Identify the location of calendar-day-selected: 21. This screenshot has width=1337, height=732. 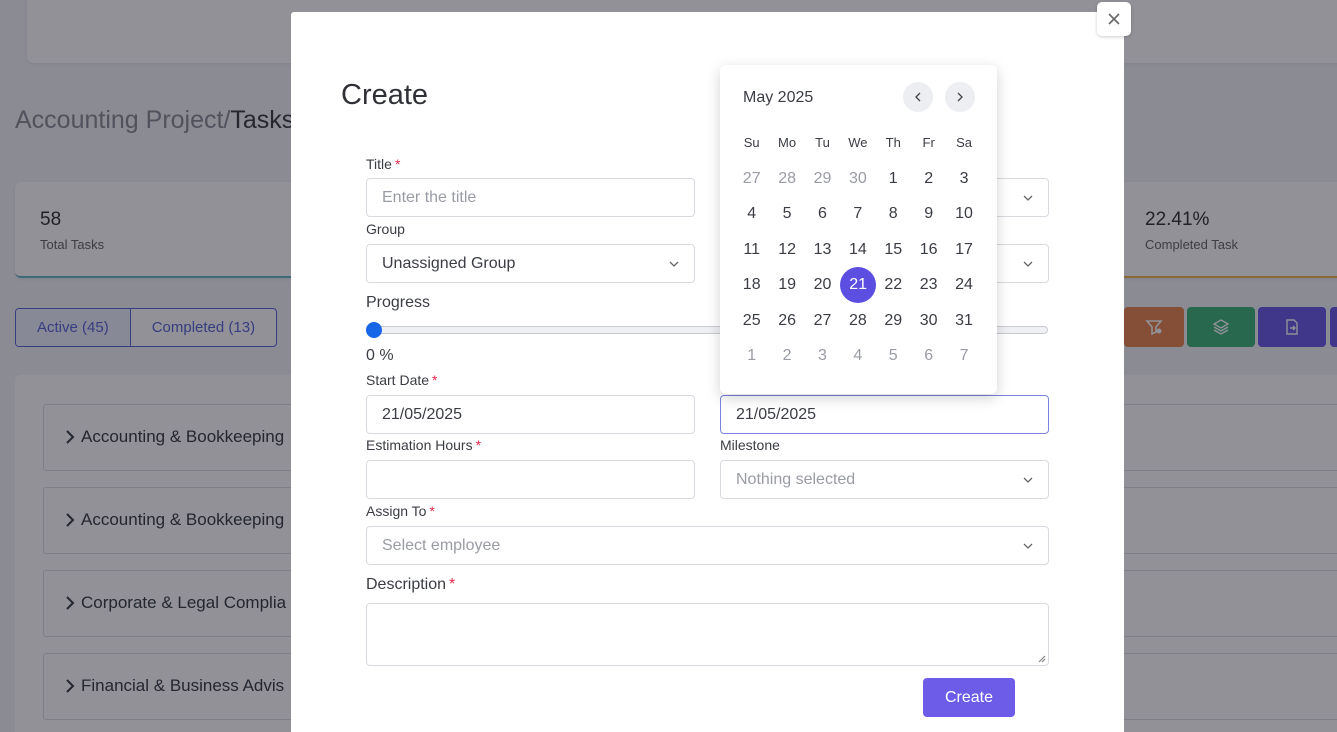
(858, 285).